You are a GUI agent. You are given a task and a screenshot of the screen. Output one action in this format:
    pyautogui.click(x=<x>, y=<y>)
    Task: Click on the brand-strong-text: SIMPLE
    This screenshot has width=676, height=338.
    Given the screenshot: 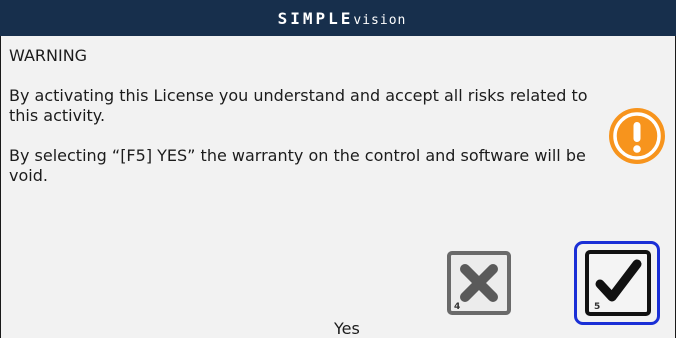 What is the action you would take?
    pyautogui.click(x=315, y=18)
    